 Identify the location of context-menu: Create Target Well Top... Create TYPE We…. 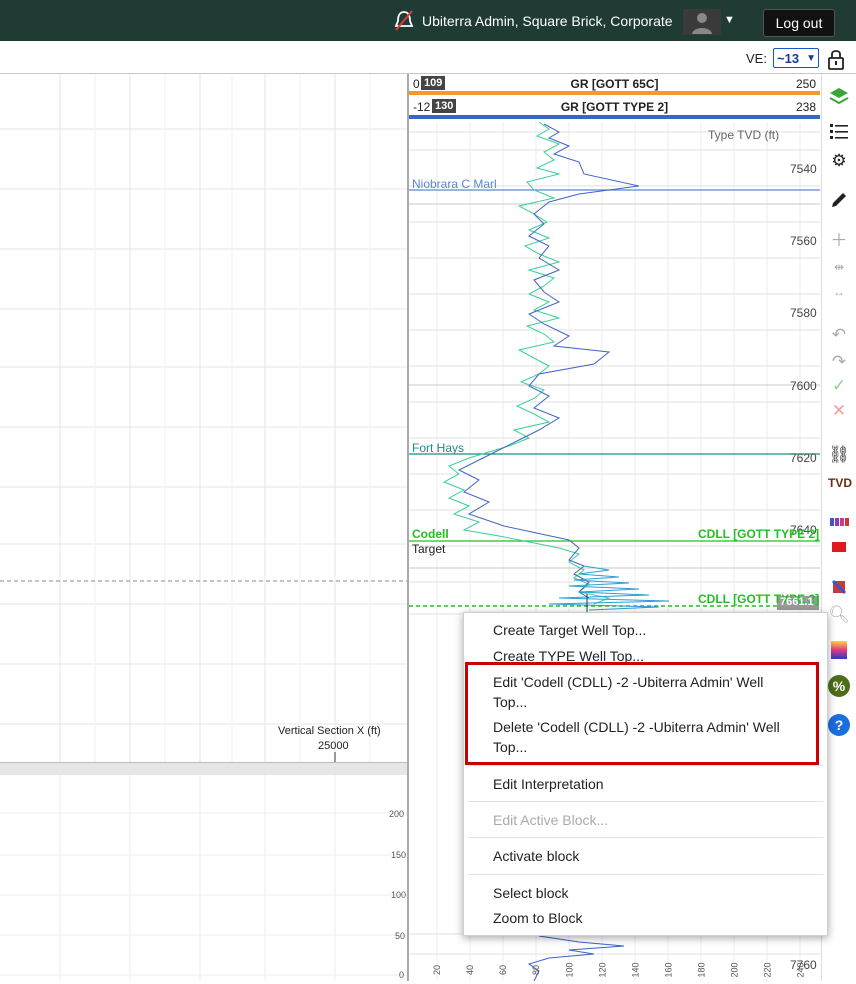
(645, 774).